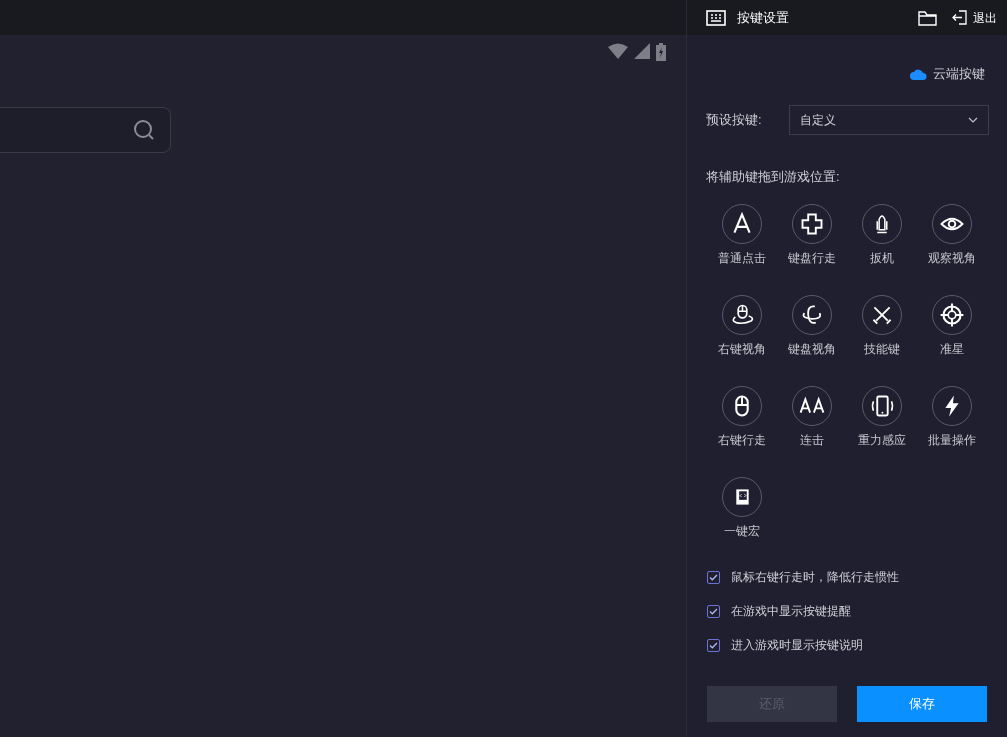 This screenshot has height=737, width=1007. Describe the element at coordinates (742, 508) in the screenshot. I see `tool-button: 一键宏` at that location.